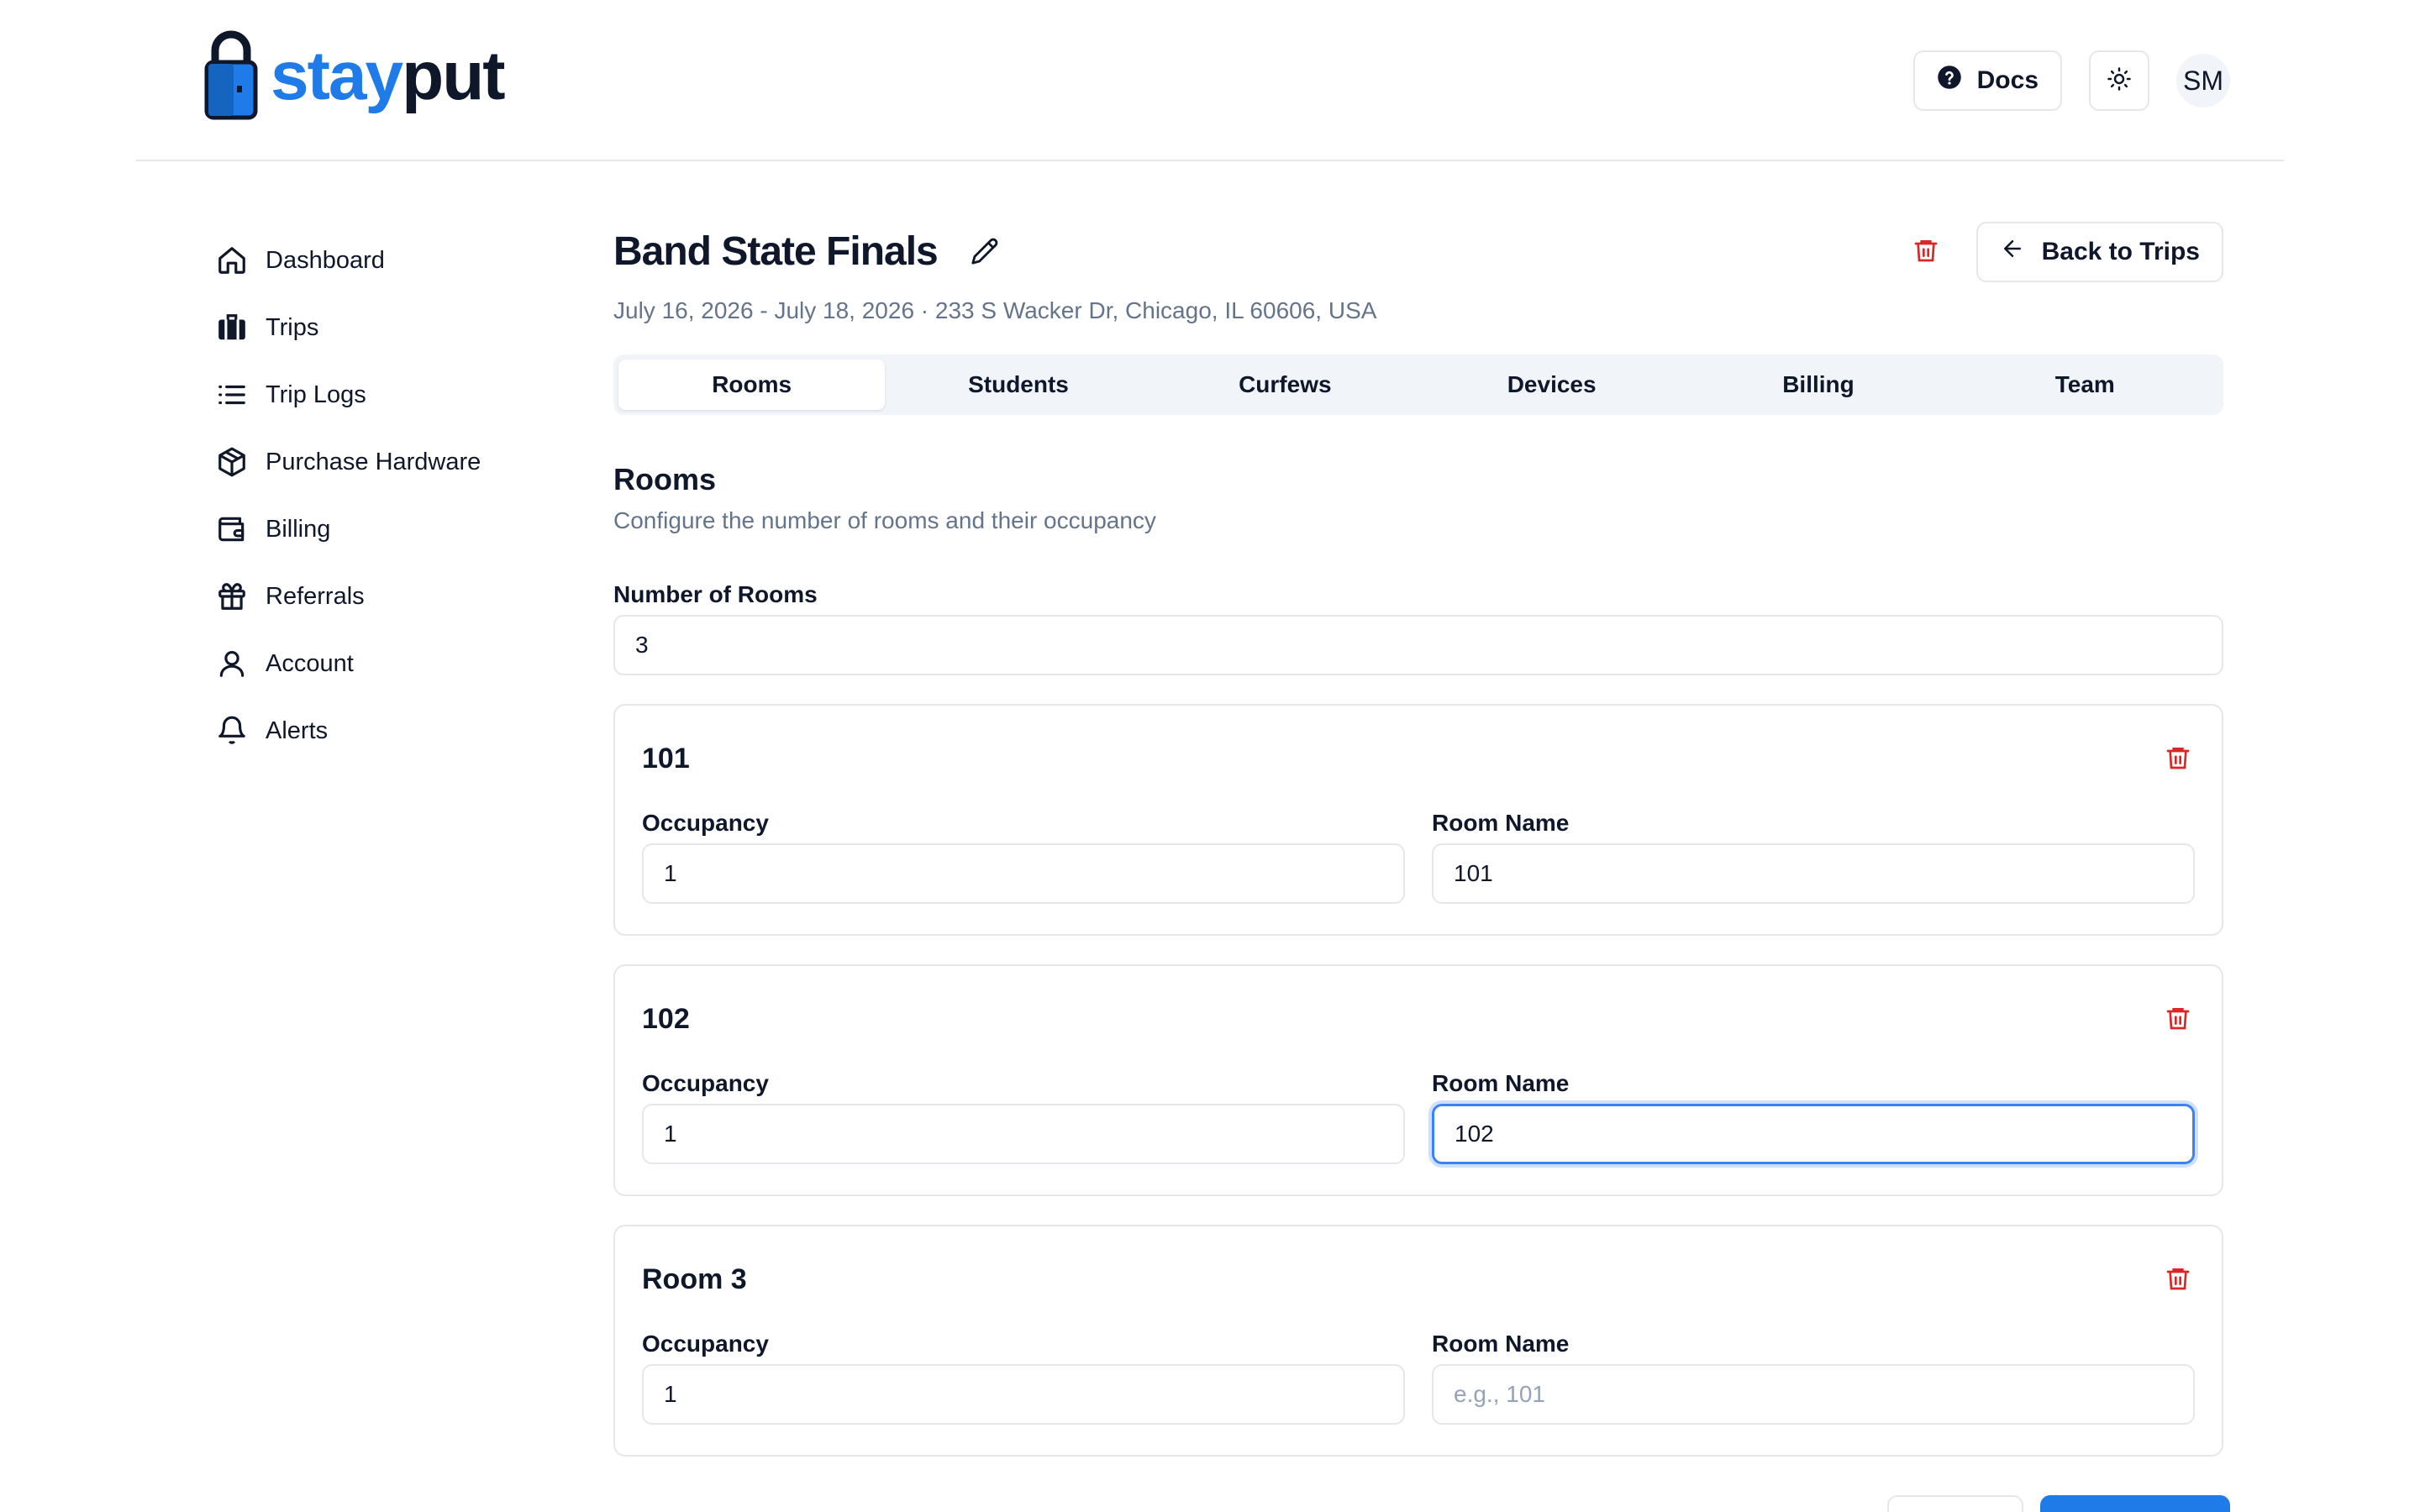  What do you see at coordinates (299, 529) in the screenshot?
I see `sidebar-item-label: Billing` at bounding box center [299, 529].